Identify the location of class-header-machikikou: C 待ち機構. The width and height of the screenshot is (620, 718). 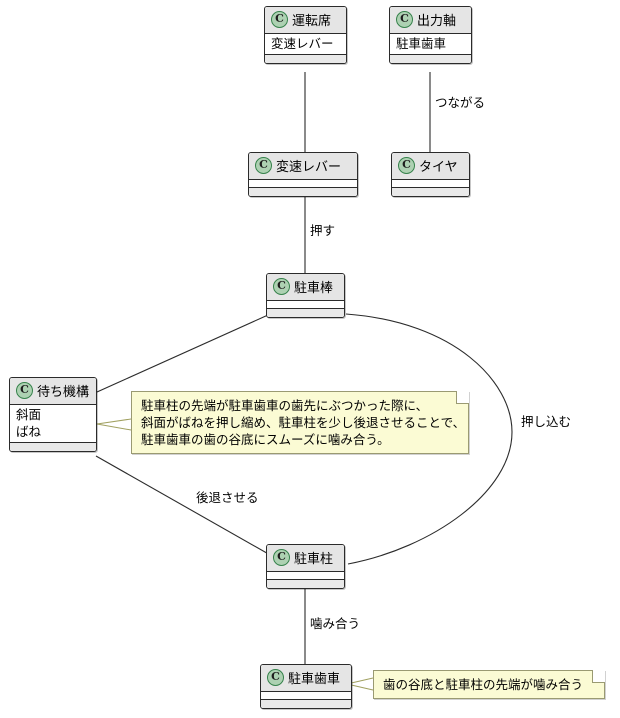
(53, 391).